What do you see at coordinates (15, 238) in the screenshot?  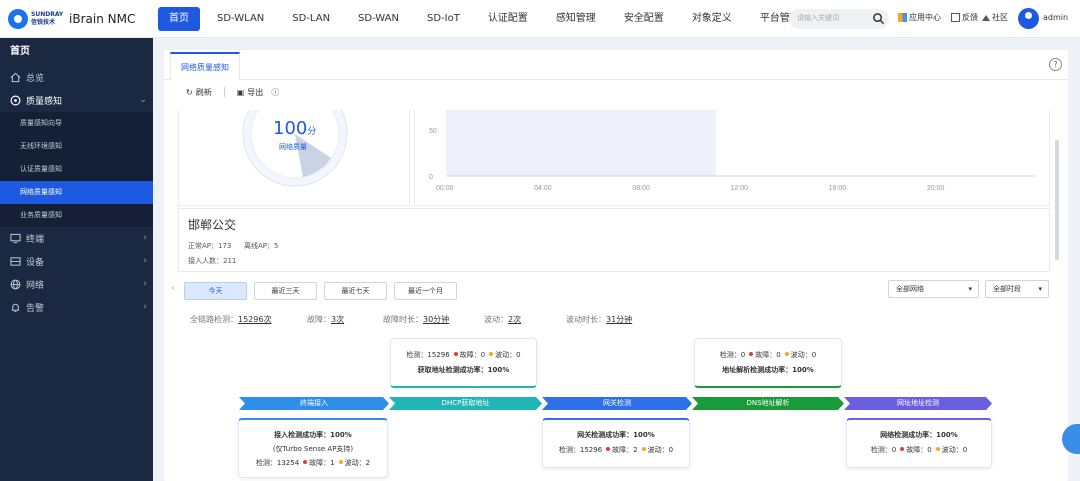 I see `monitor-icon` at bounding box center [15, 238].